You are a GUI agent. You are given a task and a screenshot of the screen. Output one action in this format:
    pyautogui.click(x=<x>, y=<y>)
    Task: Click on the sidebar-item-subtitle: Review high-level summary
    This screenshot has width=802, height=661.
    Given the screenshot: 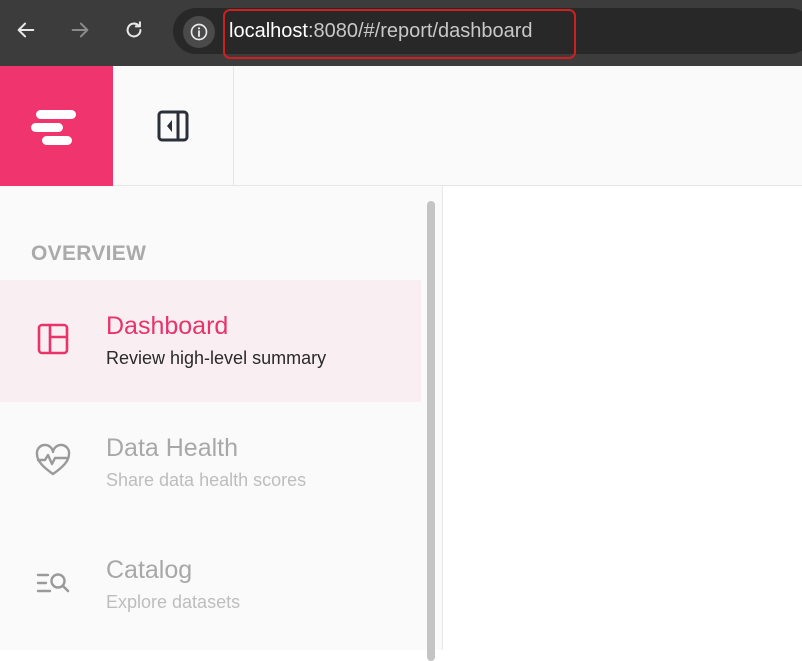 What is the action you would take?
    pyautogui.click(x=216, y=358)
    